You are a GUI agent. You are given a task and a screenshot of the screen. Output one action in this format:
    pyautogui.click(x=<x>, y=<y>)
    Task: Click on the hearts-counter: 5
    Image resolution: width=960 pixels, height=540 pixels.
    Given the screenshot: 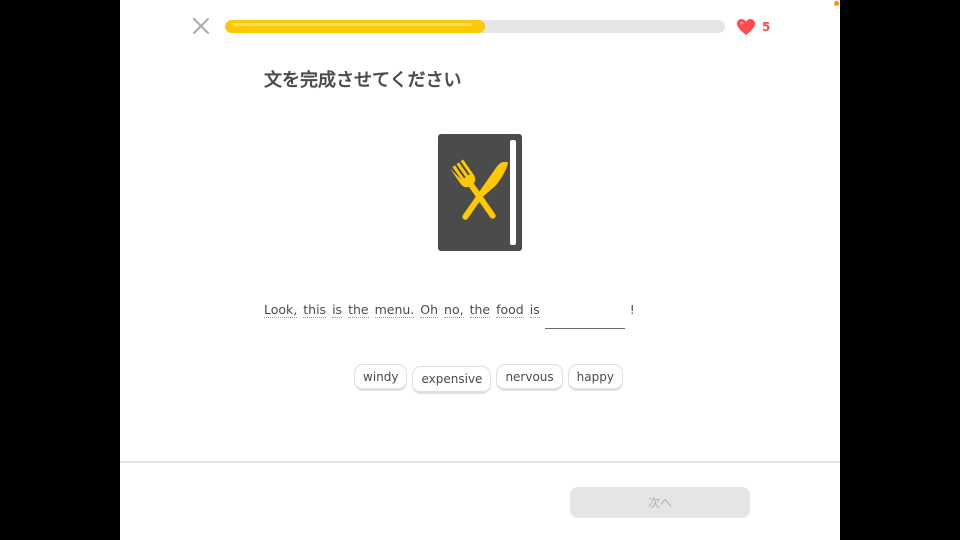 What is the action you would take?
    pyautogui.click(x=753, y=27)
    